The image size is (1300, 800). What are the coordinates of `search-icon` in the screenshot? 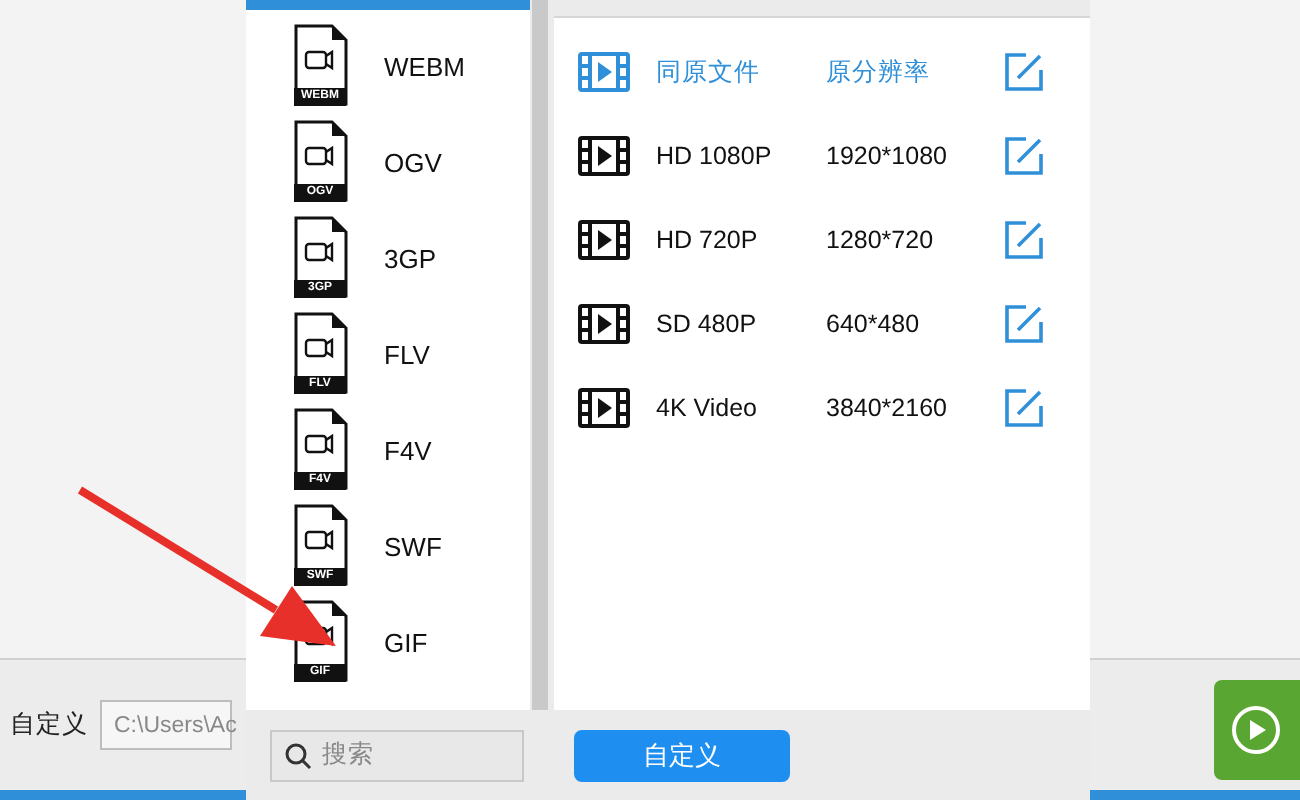 It's located at (298, 755).